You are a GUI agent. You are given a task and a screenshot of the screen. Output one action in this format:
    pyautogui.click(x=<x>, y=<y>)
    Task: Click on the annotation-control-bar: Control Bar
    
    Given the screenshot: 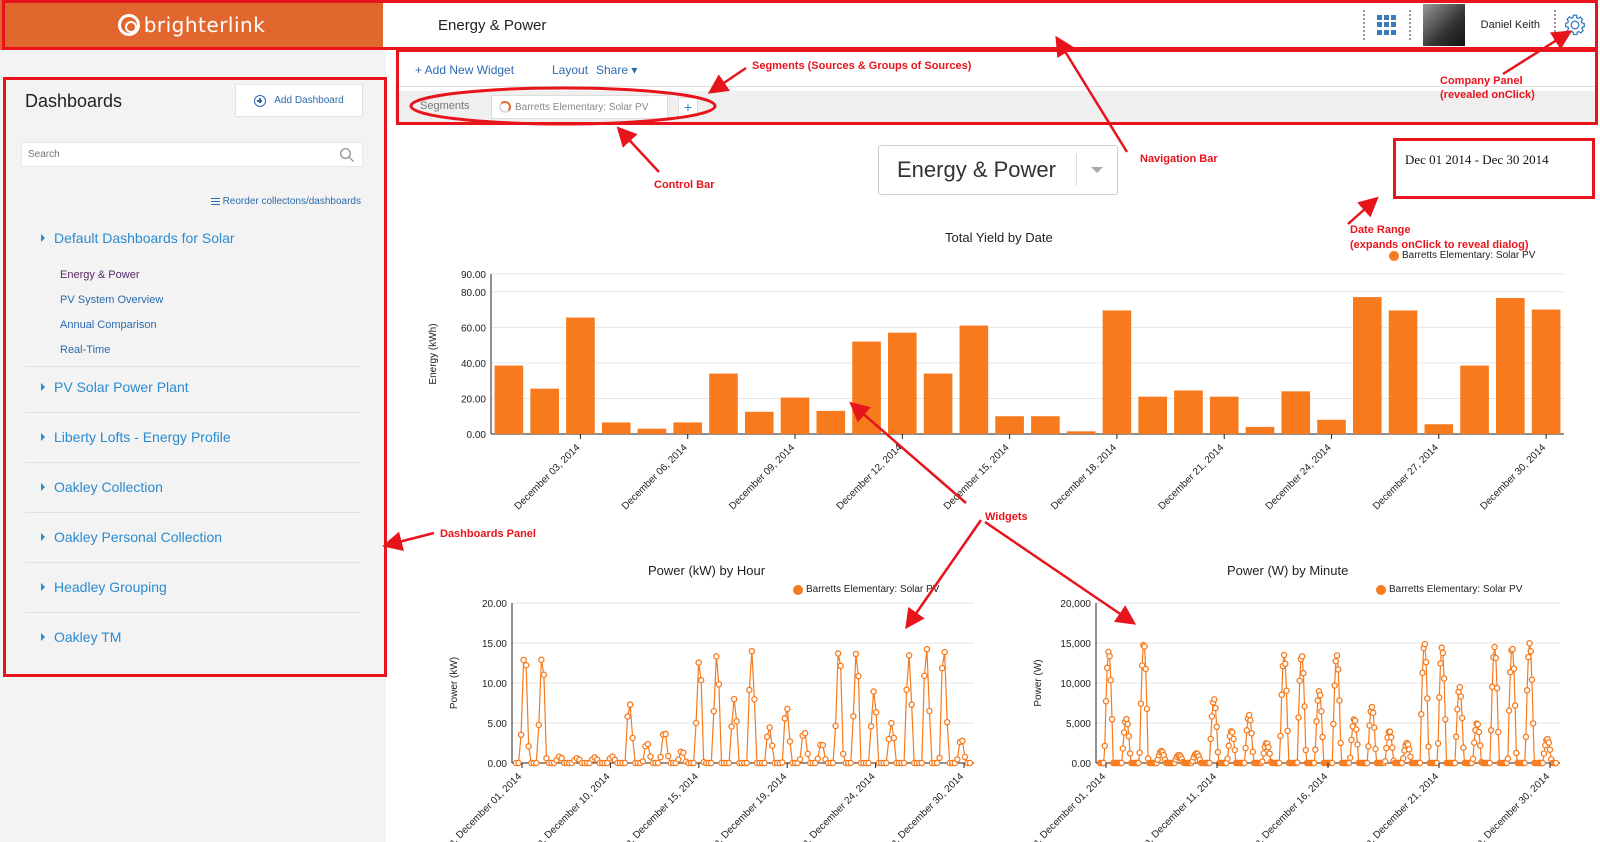 What is the action you would take?
    pyautogui.click(x=684, y=185)
    